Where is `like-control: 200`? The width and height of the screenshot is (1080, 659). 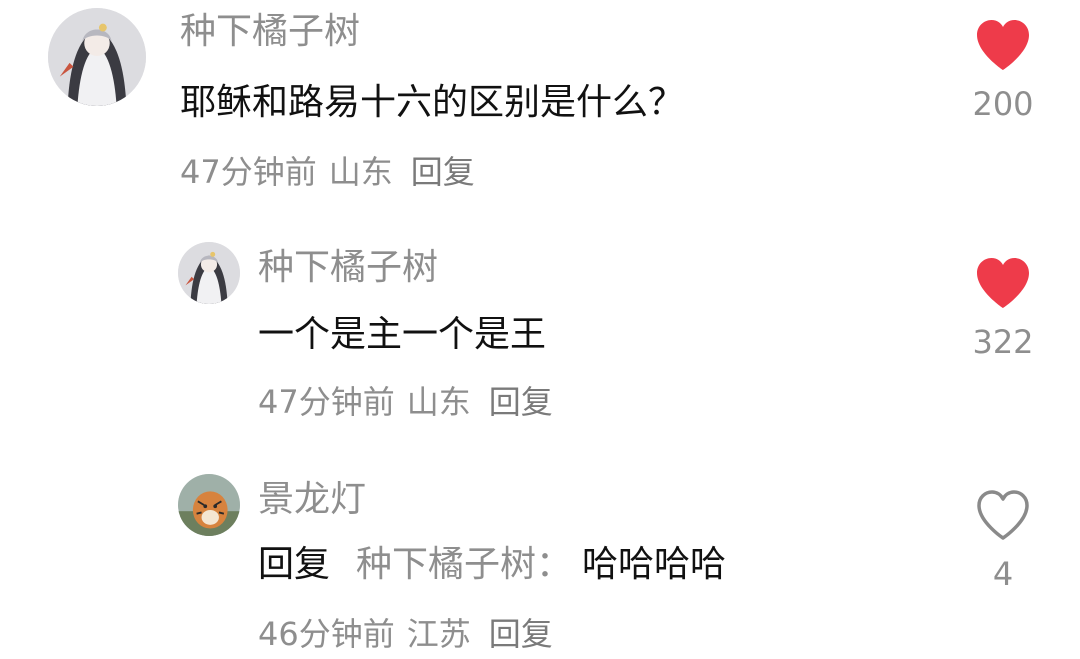 like-control: 200 is located at coordinates (1003, 71).